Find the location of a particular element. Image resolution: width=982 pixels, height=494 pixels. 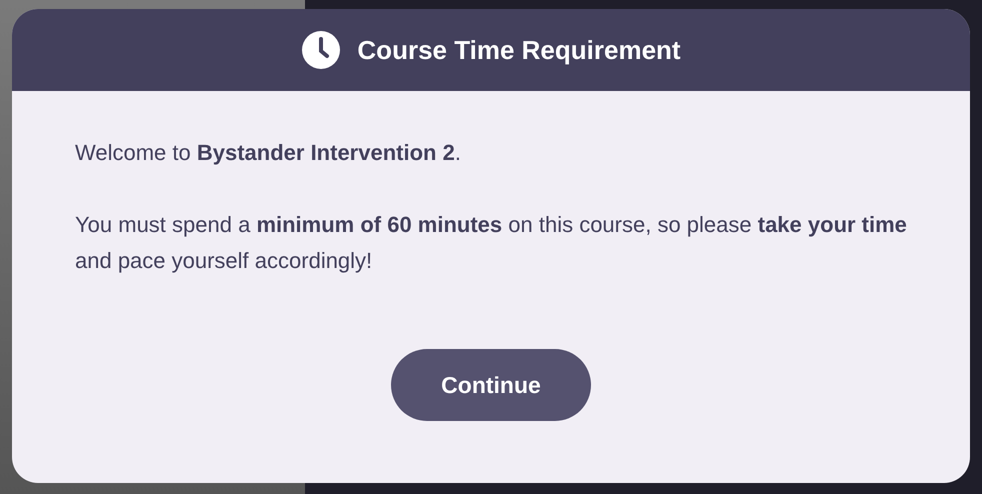

message-text: You must spend a minimum of 60 minutes on this course, so please take your time and pace yourself accordingly! is located at coordinates (491, 243).